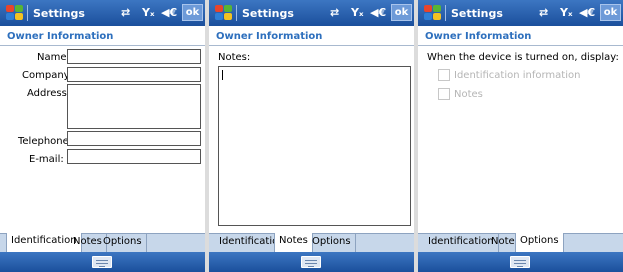 The height and width of the screenshot is (272, 623). What do you see at coordinates (134, 74) in the screenshot?
I see `company-field` at bounding box center [134, 74].